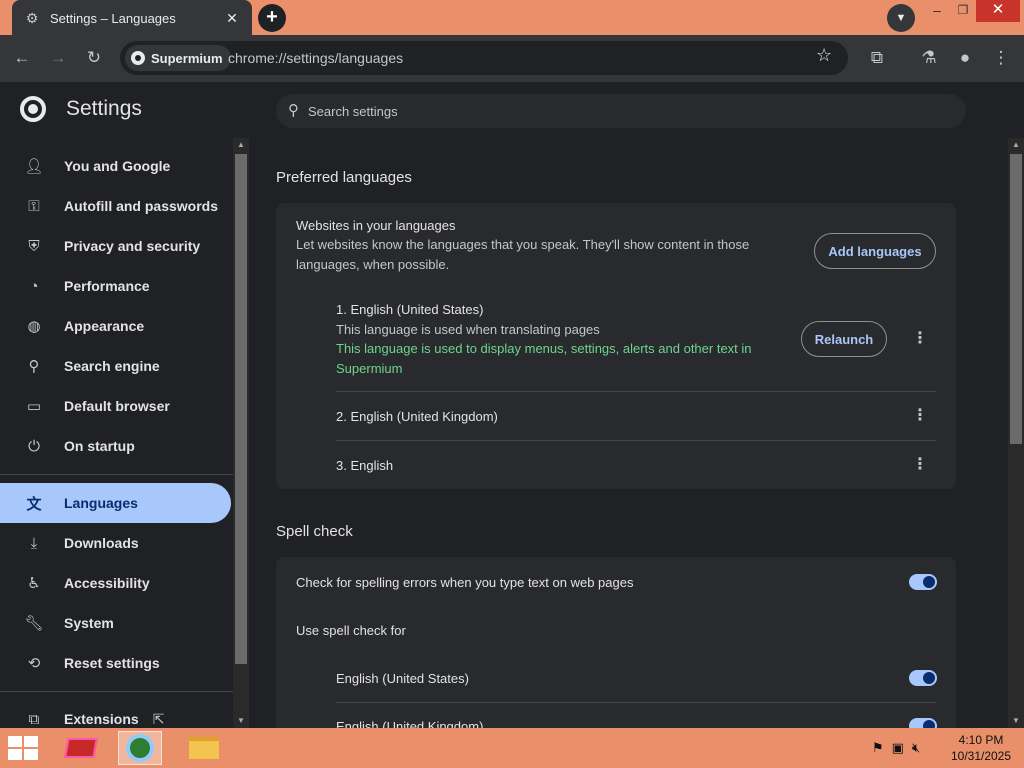 The width and height of the screenshot is (1024, 768). I want to click on sidebar-item-label: You and Google, so click(117, 166).